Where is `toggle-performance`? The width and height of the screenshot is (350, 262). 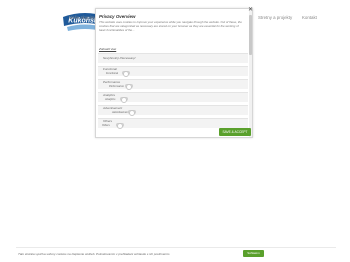 toggle-performance is located at coordinates (129, 86).